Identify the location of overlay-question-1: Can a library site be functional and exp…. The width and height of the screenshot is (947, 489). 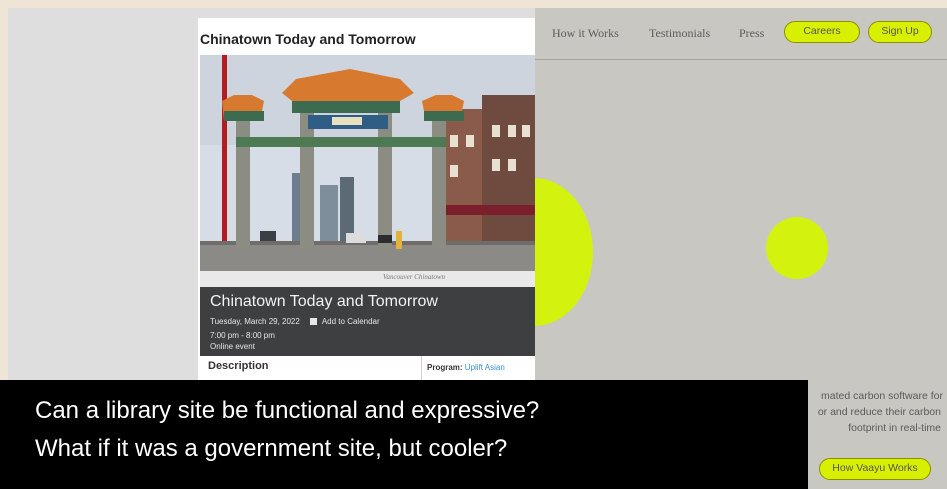
(287, 410).